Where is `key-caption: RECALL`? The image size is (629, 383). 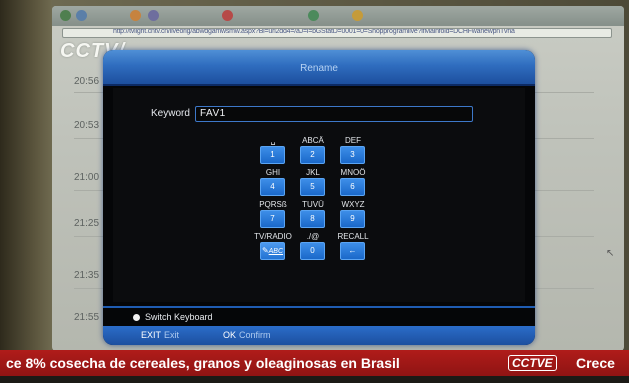
key-caption: RECALL is located at coordinates (353, 236).